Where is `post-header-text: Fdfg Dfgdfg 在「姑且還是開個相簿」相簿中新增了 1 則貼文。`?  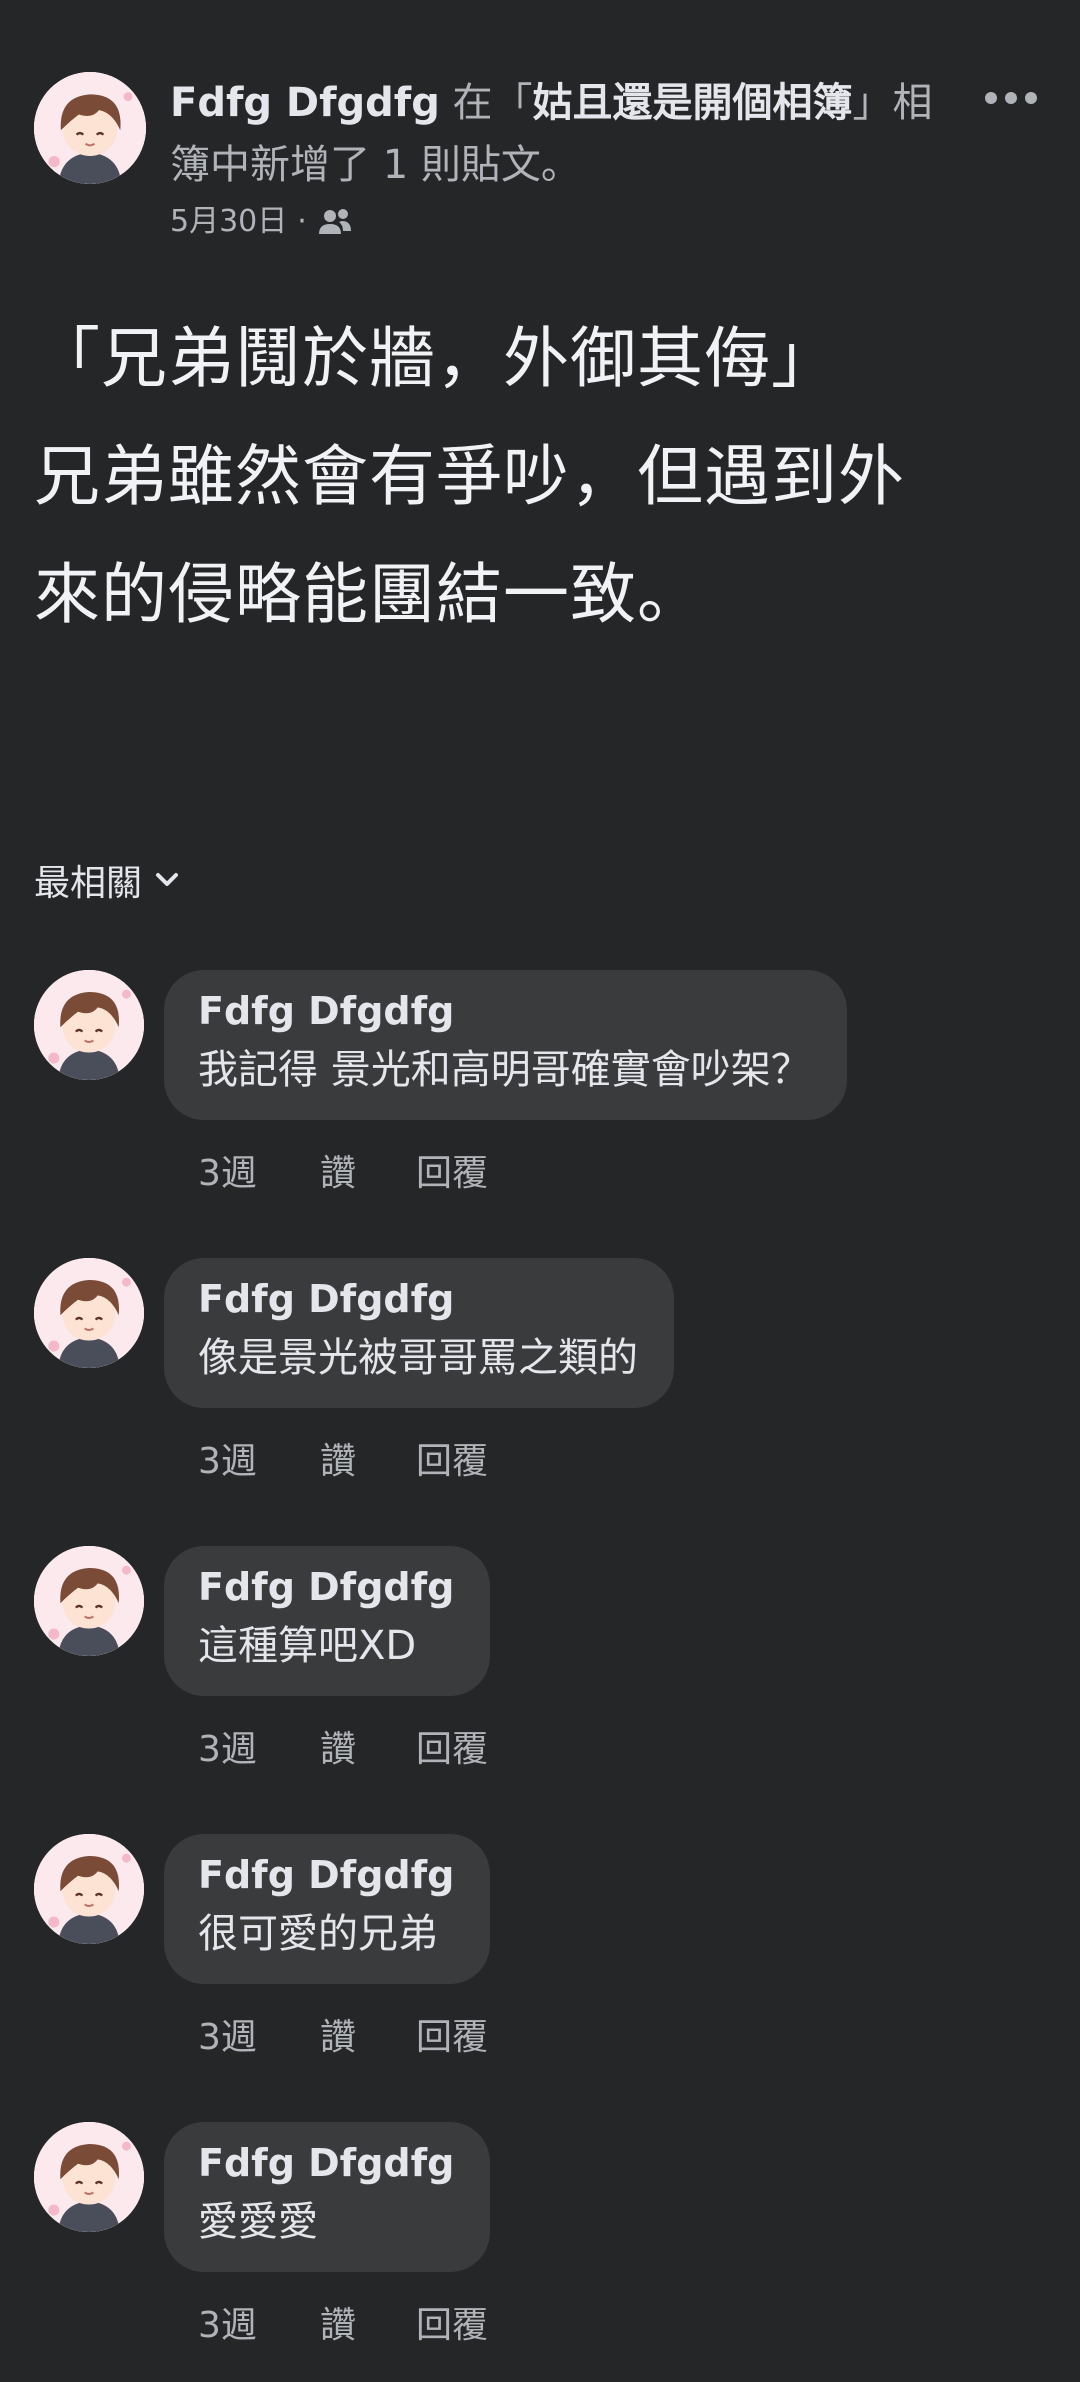
post-header-text: Fdfg Dfgdfg 在「姑且還是開個相簿」相簿中新增了 1 則貼文。 is located at coordinates (570, 134).